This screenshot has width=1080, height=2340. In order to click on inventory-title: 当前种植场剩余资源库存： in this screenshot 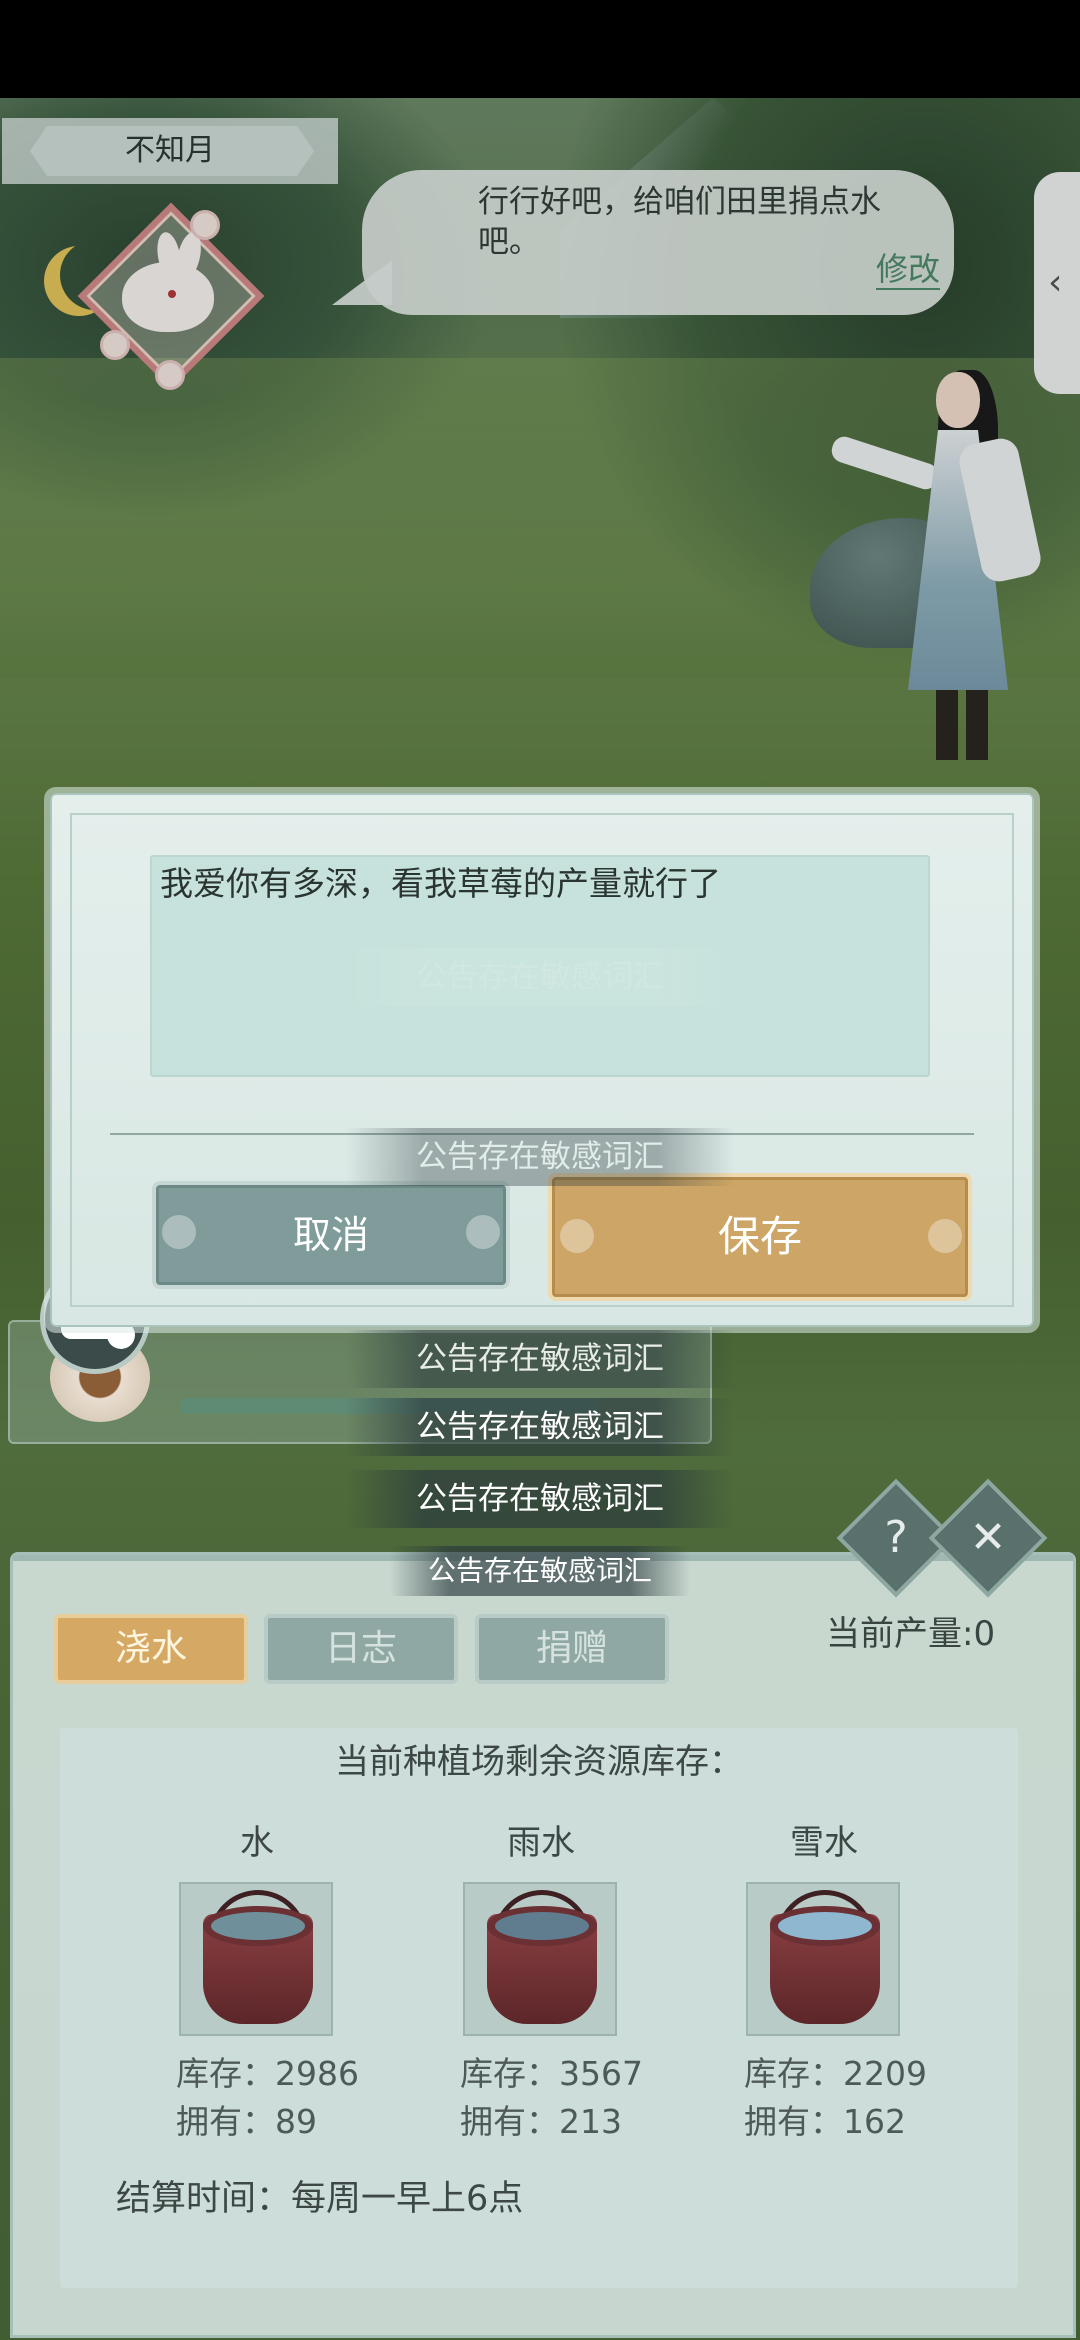, I will do `click(539, 1762)`.